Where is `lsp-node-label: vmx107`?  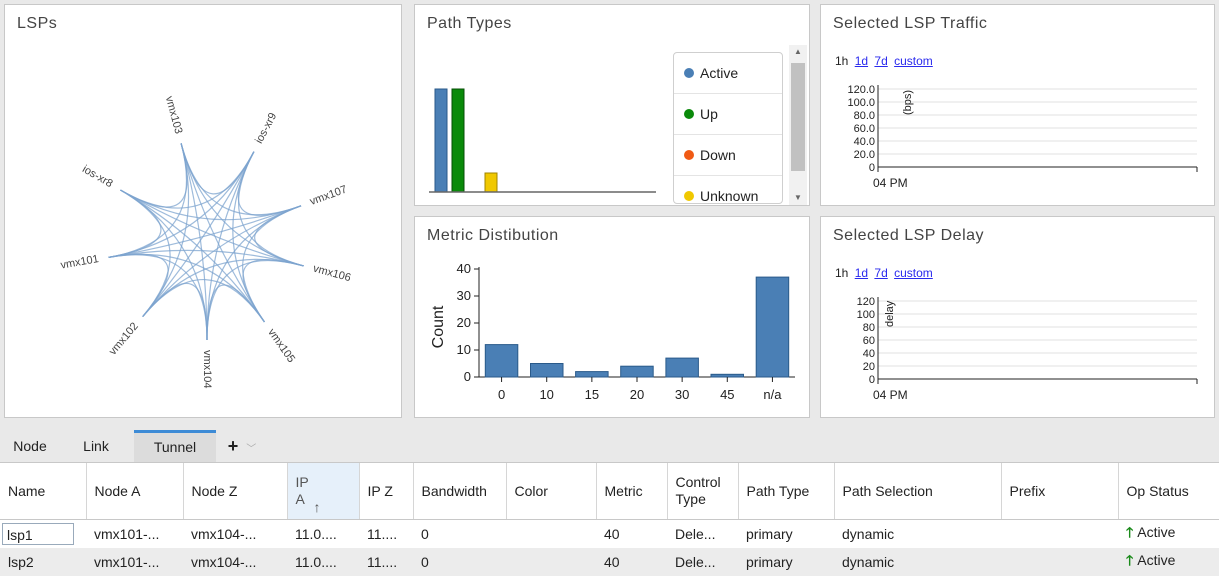
lsp-node-label: vmx107 is located at coordinates (328, 195).